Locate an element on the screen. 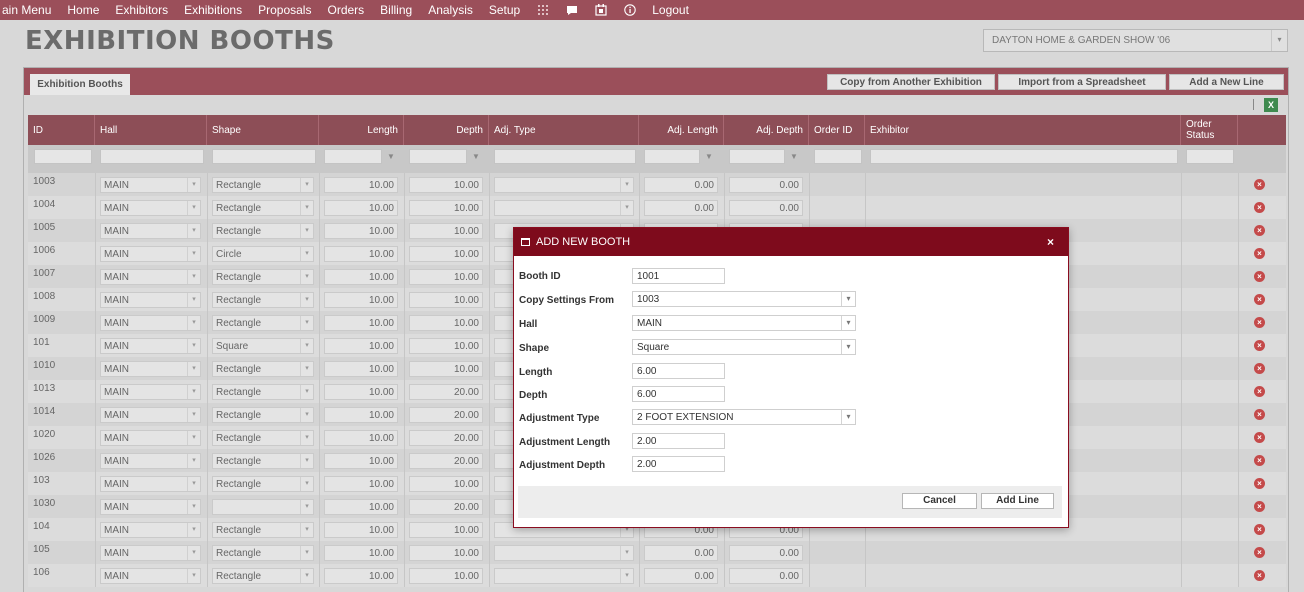 This screenshot has height=592, width=1304. col-length: Length is located at coordinates (361, 130).